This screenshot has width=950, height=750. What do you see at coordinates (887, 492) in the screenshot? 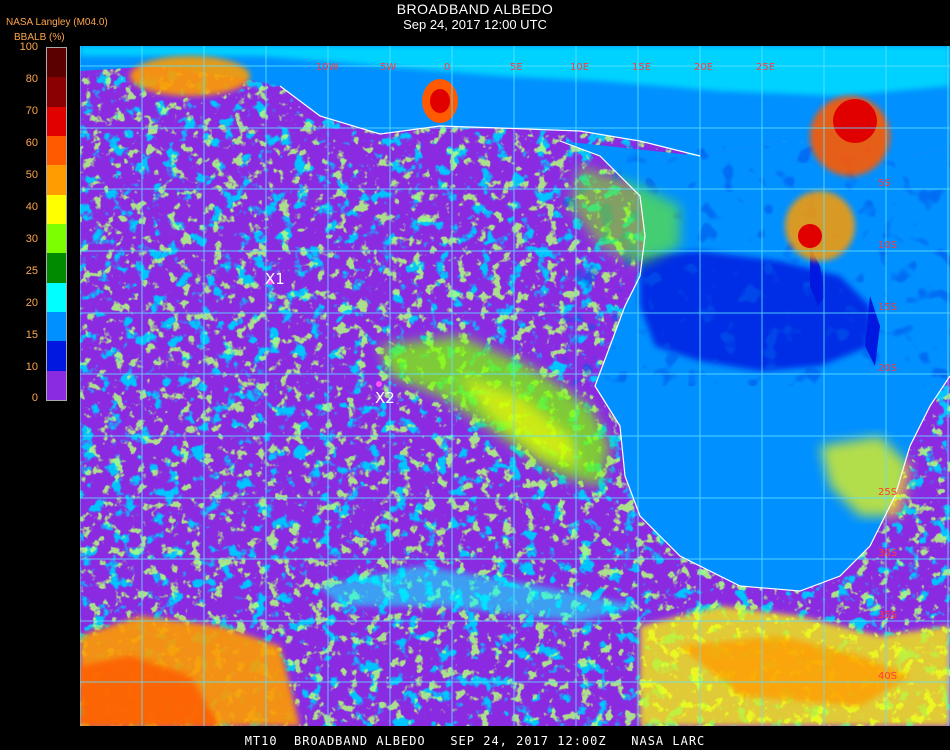
I see `grid-label-lat: 25S` at bounding box center [887, 492].